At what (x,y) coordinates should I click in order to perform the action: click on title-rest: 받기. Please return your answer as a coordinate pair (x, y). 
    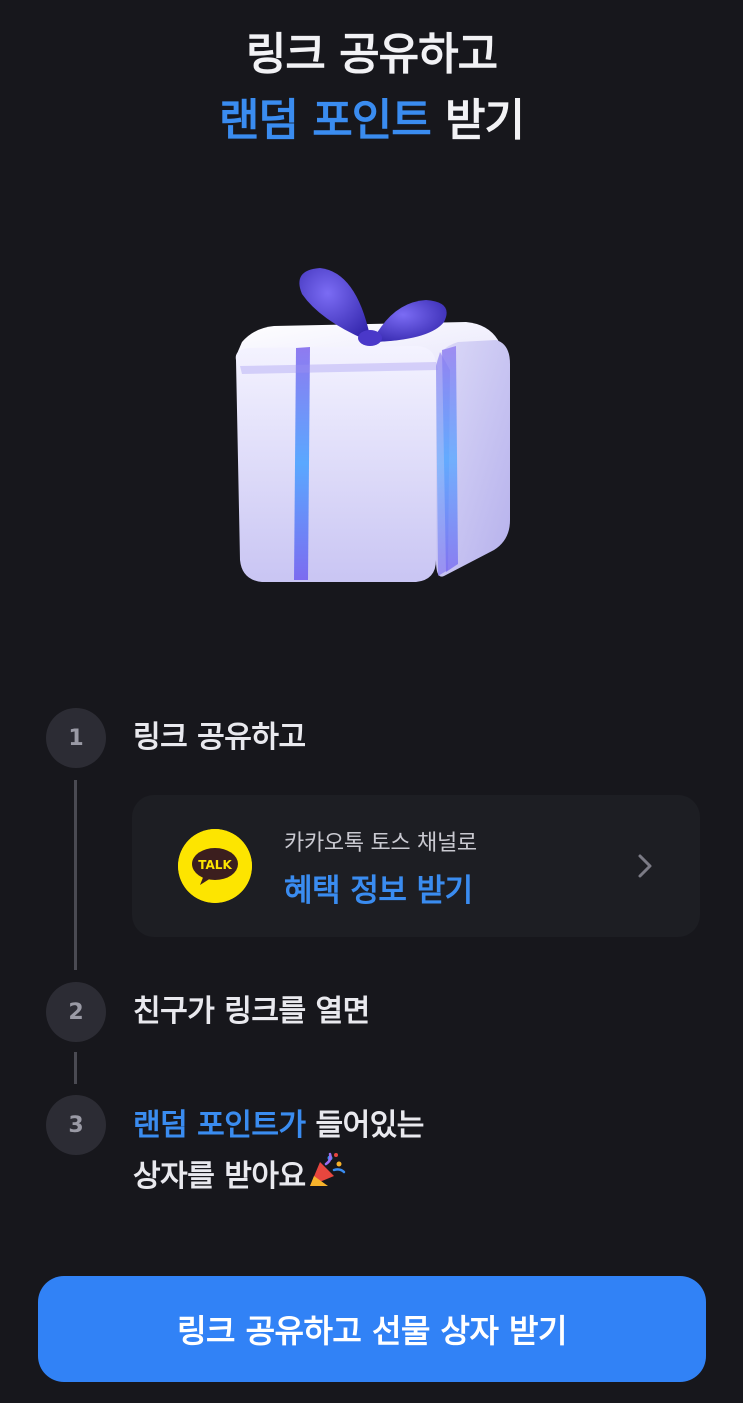
    Looking at the image, I should click on (477, 120).